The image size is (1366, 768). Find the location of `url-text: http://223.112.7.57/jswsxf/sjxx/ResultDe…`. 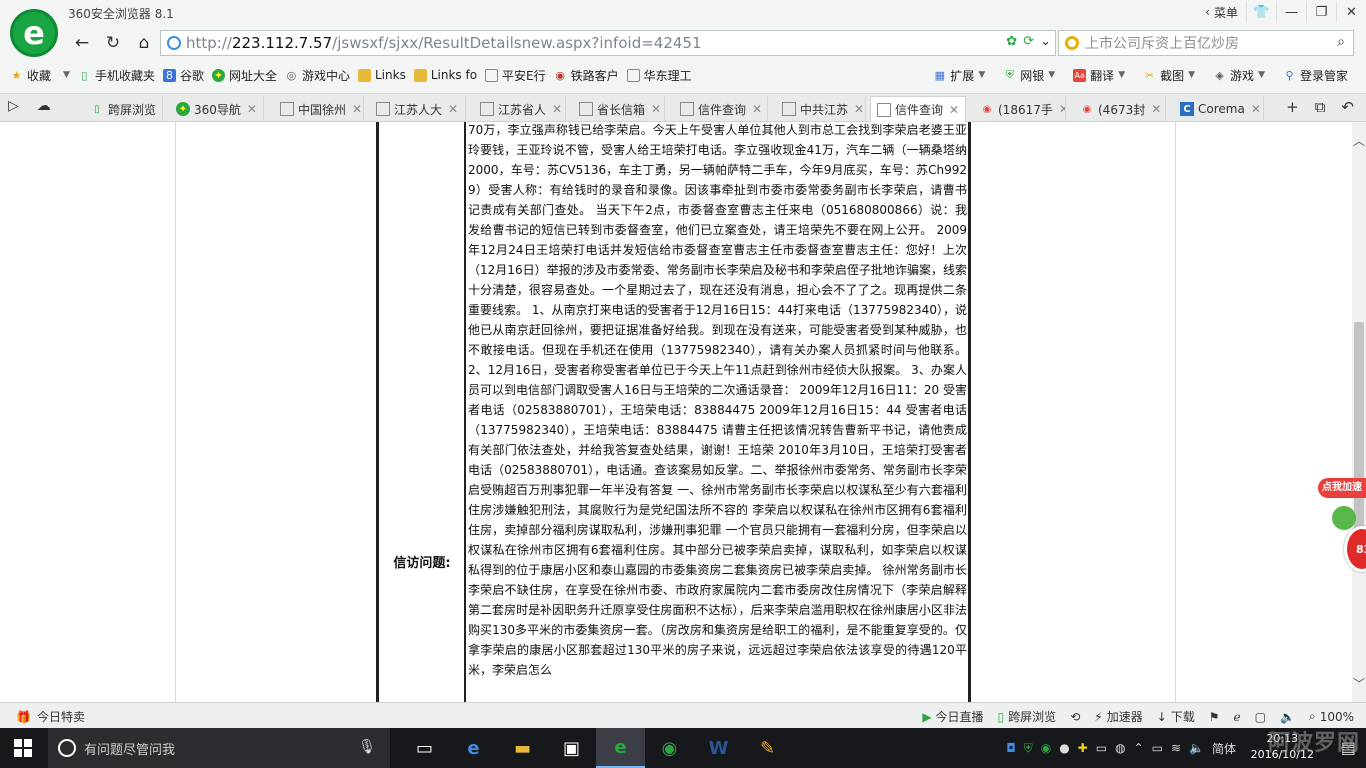

url-text: http://223.112.7.57/jswsxf/sjxx/ResultDe… is located at coordinates (444, 43).